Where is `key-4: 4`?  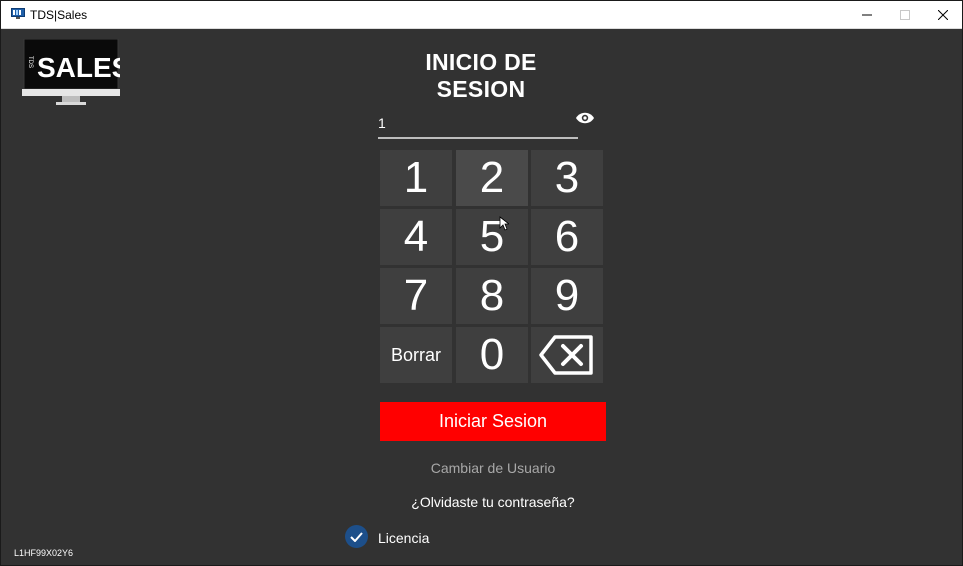
key-4: 4 is located at coordinates (416, 237).